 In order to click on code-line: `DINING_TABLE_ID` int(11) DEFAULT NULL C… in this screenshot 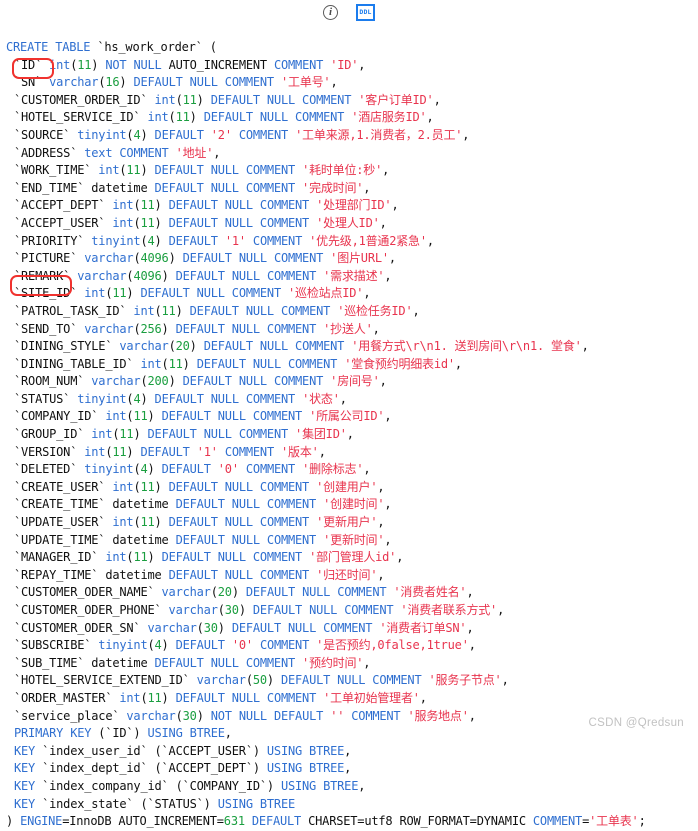, I will do `click(352, 365)`.